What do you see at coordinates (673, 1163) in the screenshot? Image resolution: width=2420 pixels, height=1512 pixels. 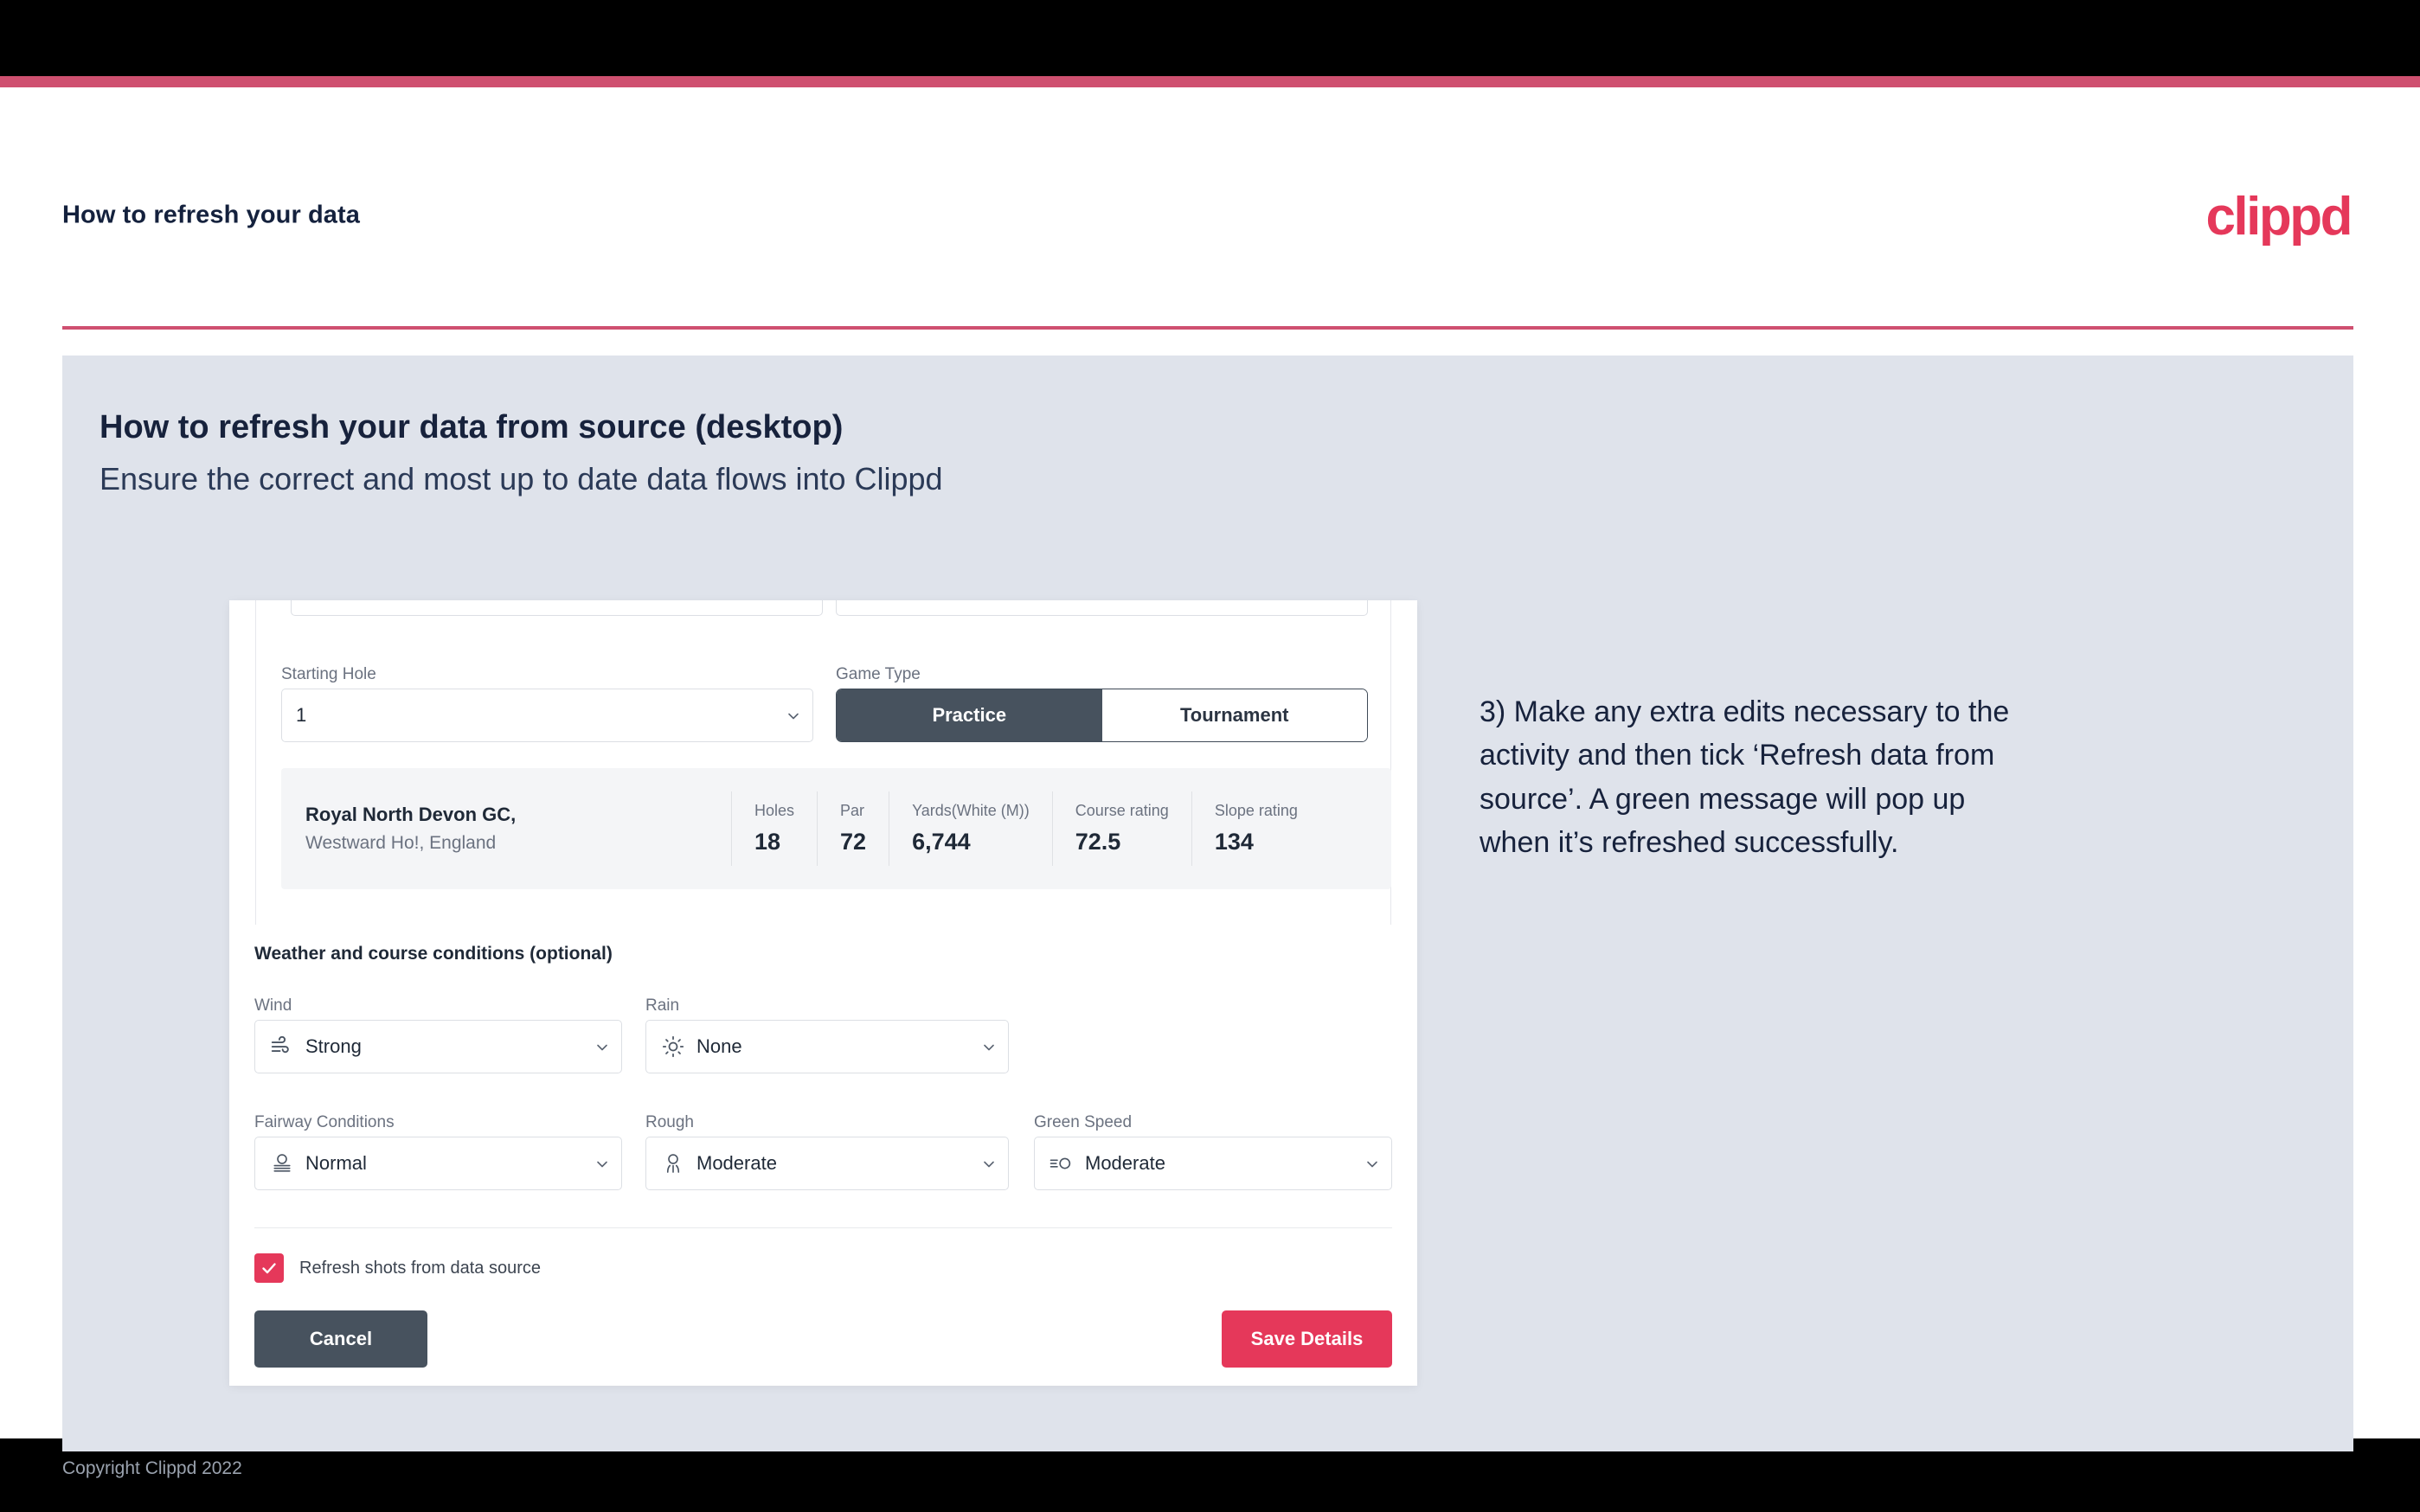 I see `rough-grass-icon` at bounding box center [673, 1163].